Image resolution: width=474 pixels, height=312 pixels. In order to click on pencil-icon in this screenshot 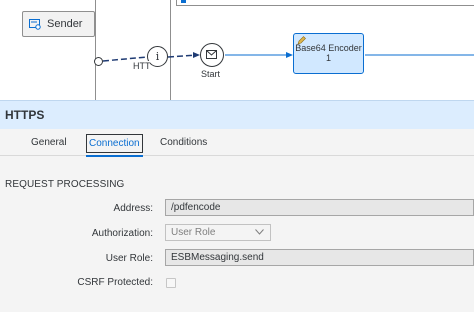, I will do `click(301, 40)`.